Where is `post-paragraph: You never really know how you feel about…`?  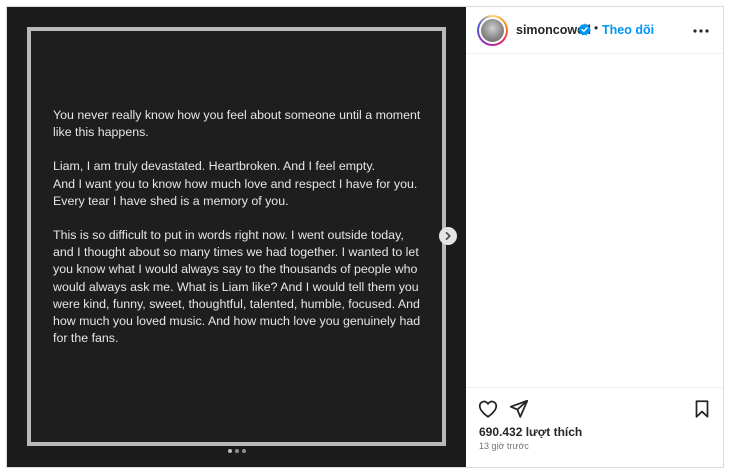
post-paragraph: You never really know how you feel about… is located at coordinates (237, 124).